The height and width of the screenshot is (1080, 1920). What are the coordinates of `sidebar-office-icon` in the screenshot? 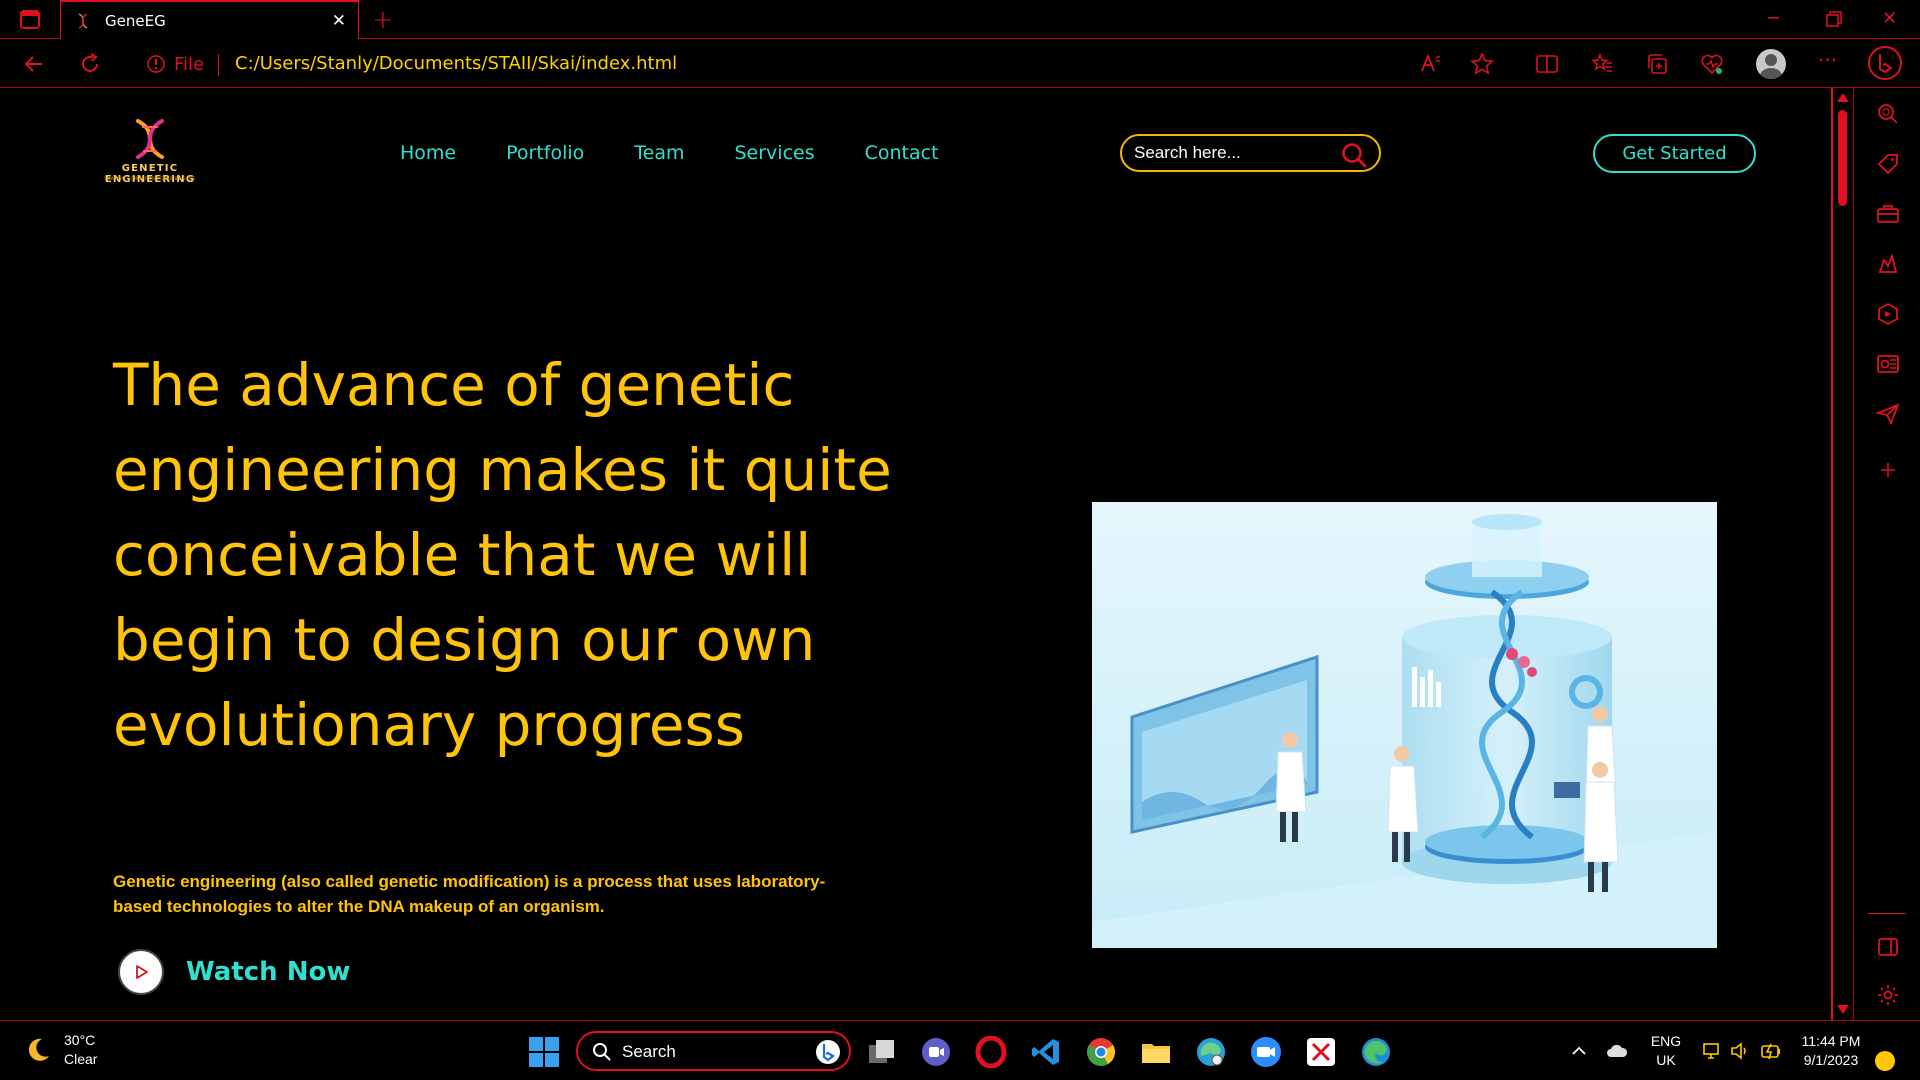 It's located at (1888, 314).